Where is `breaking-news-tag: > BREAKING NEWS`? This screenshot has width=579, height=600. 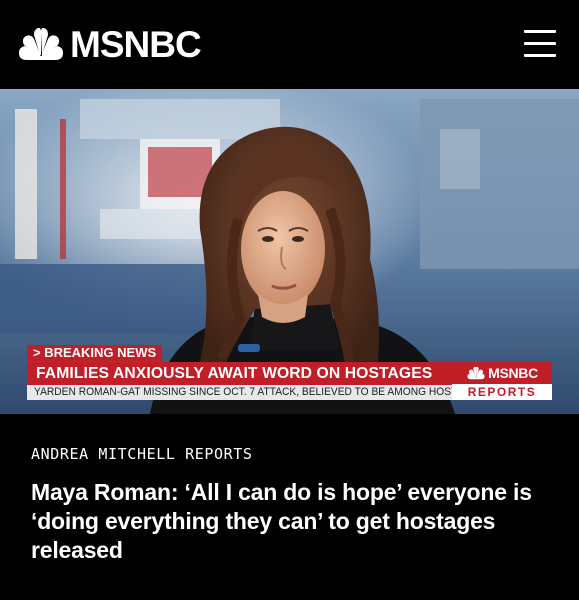
breaking-news-tag: > BREAKING NEWS is located at coordinates (95, 353).